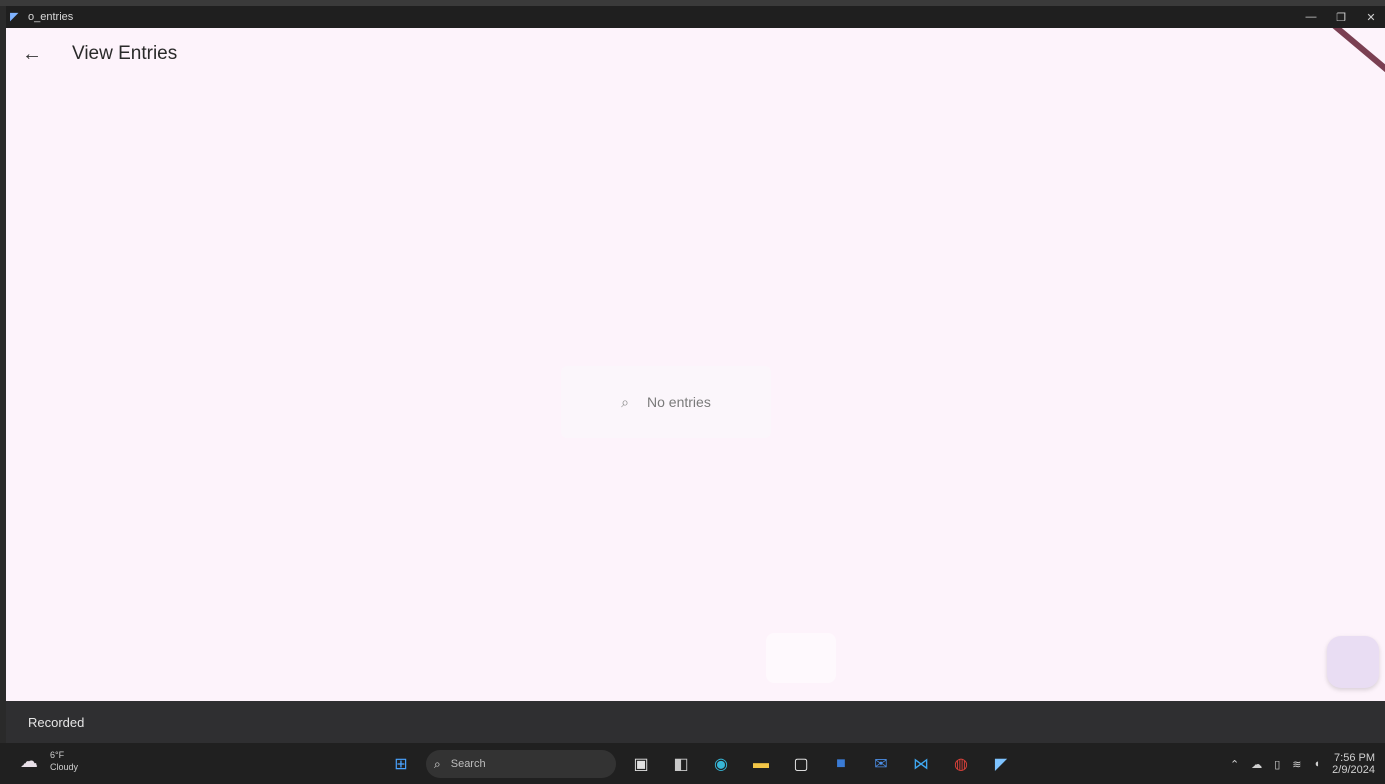  What do you see at coordinates (1302, 764) in the screenshot?
I see `system-tray: ⌃ ☁ ▯ ≋ ◖ 7:56 PM 2/9/2024` at bounding box center [1302, 764].